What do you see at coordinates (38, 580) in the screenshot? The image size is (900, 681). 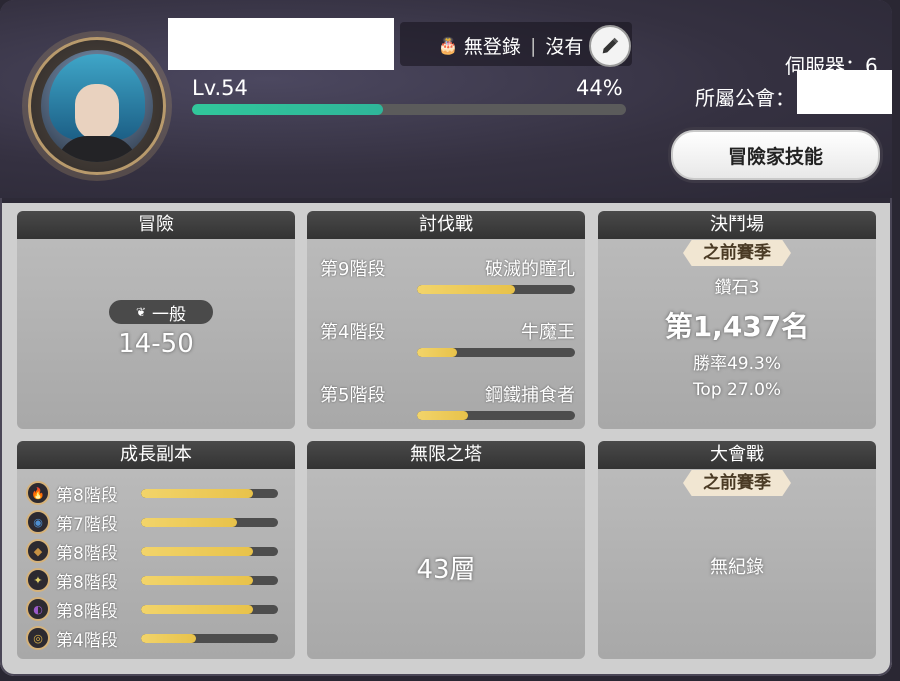 I see `light-icon: ✦` at bounding box center [38, 580].